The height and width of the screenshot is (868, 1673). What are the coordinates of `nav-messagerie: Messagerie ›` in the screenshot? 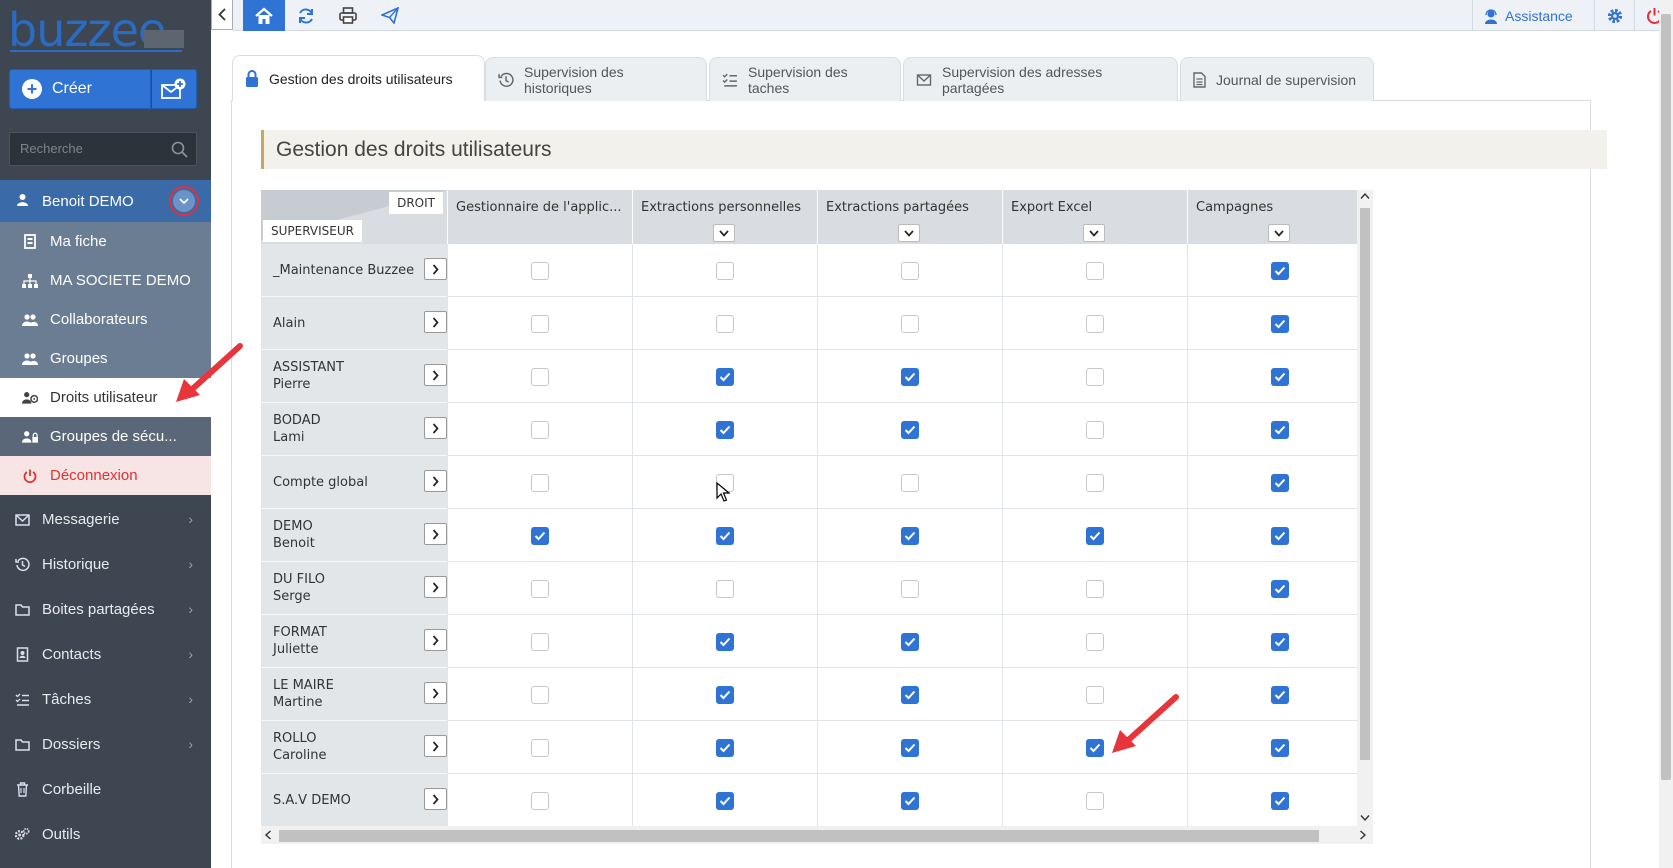 It's located at (105, 519).